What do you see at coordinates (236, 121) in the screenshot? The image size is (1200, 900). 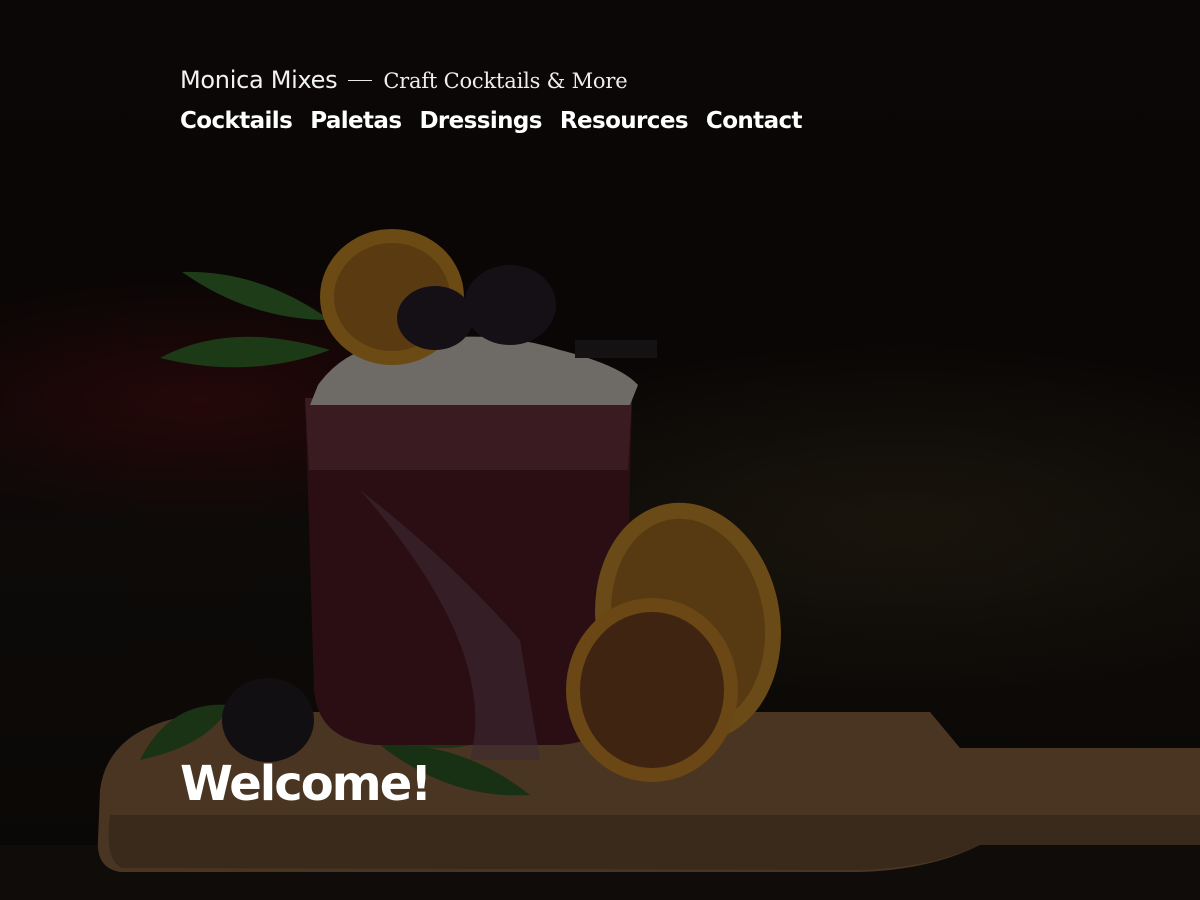 I see `nav-item-cocktails: Cocktails` at bounding box center [236, 121].